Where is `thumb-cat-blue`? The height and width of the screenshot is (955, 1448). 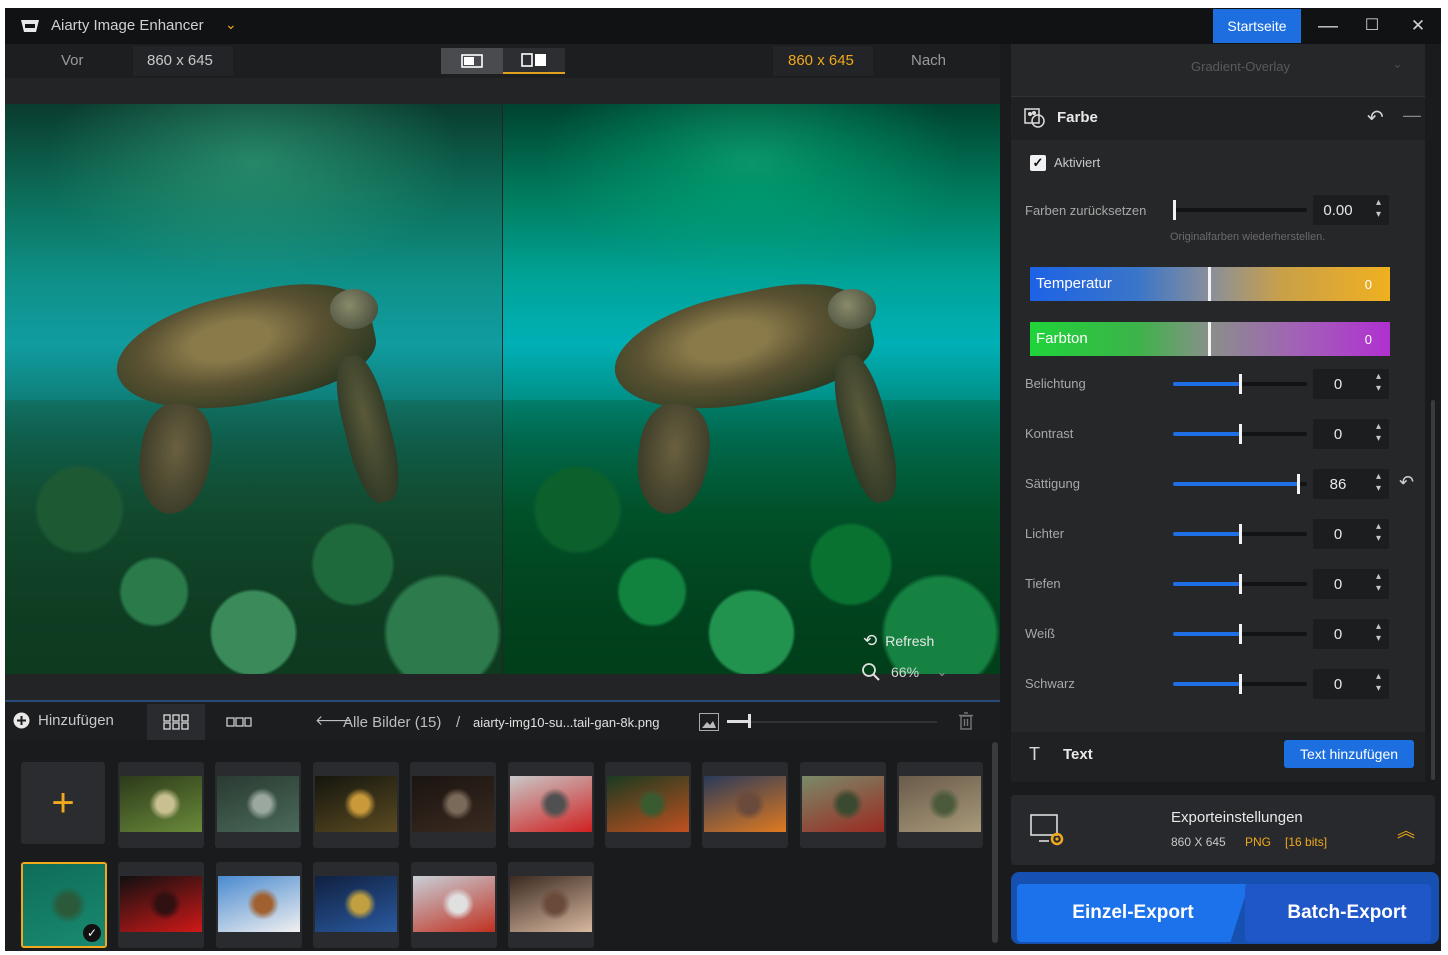
thumb-cat-blue is located at coordinates (356, 905).